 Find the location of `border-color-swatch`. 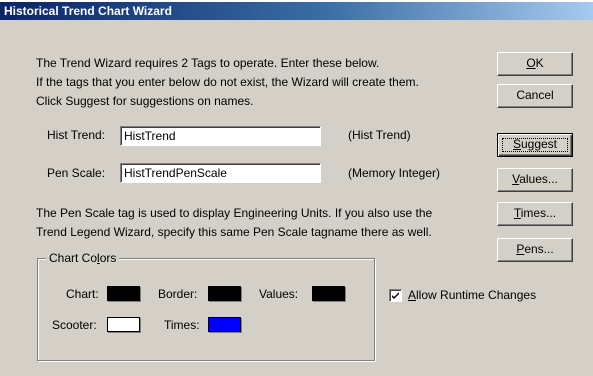

border-color-swatch is located at coordinates (224, 293).